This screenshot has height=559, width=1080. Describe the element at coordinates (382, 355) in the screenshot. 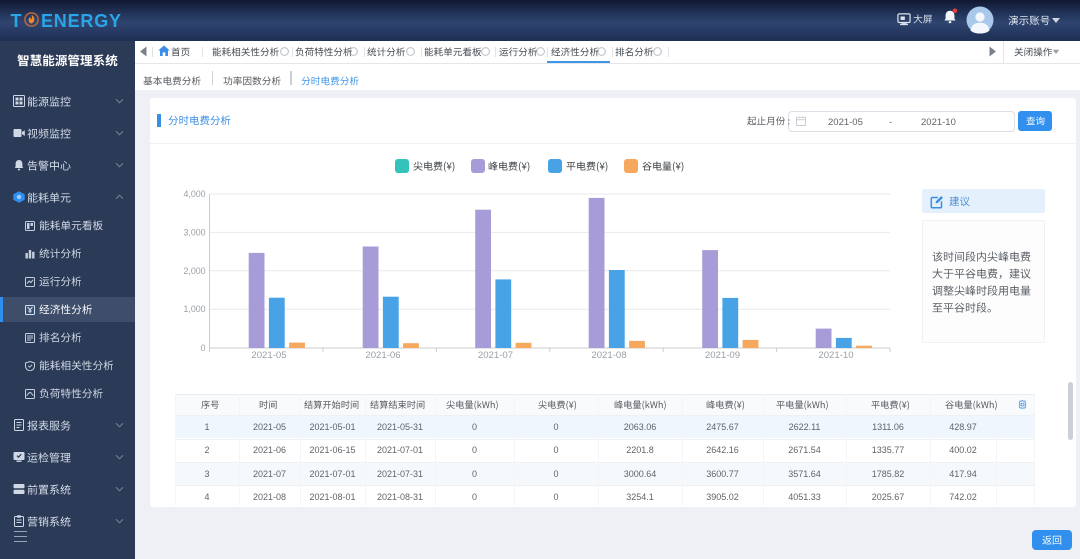

I see `svg-text: 2021-06` at that location.